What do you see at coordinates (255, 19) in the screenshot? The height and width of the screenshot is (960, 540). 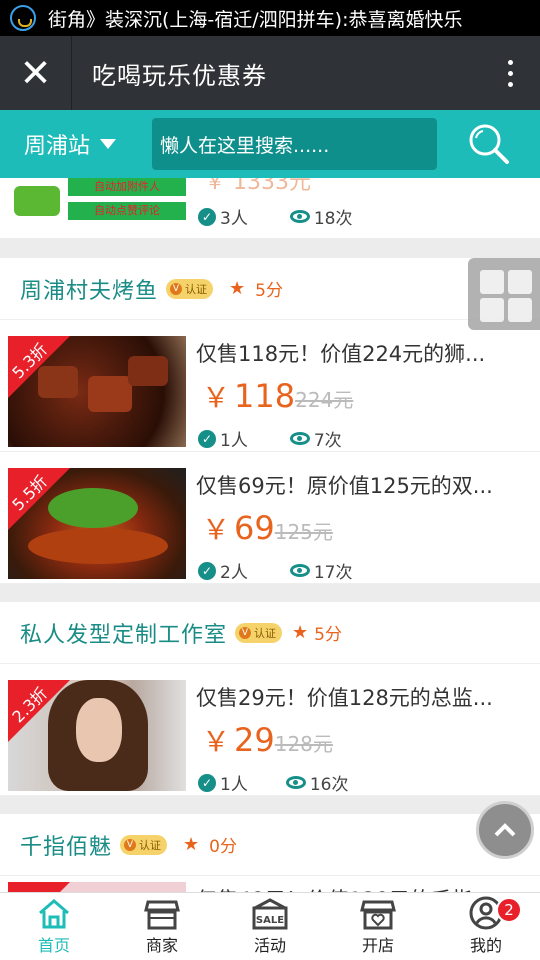 I see `notification-text: 街角》装深沉(上海-宿迁/泗阳拼车):恭喜离婚快乐` at bounding box center [255, 19].